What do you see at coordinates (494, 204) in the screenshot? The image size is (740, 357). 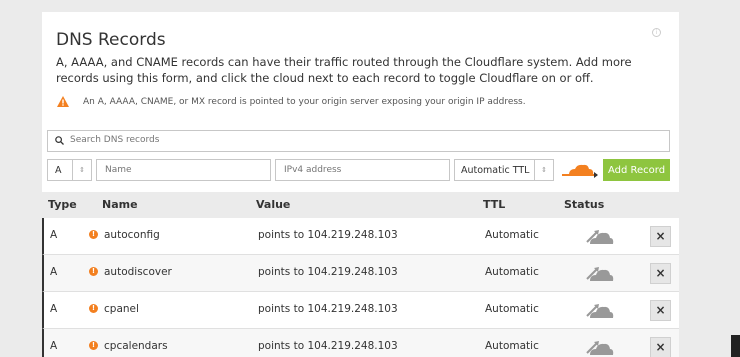 I see `header-ttl: TTL` at bounding box center [494, 204].